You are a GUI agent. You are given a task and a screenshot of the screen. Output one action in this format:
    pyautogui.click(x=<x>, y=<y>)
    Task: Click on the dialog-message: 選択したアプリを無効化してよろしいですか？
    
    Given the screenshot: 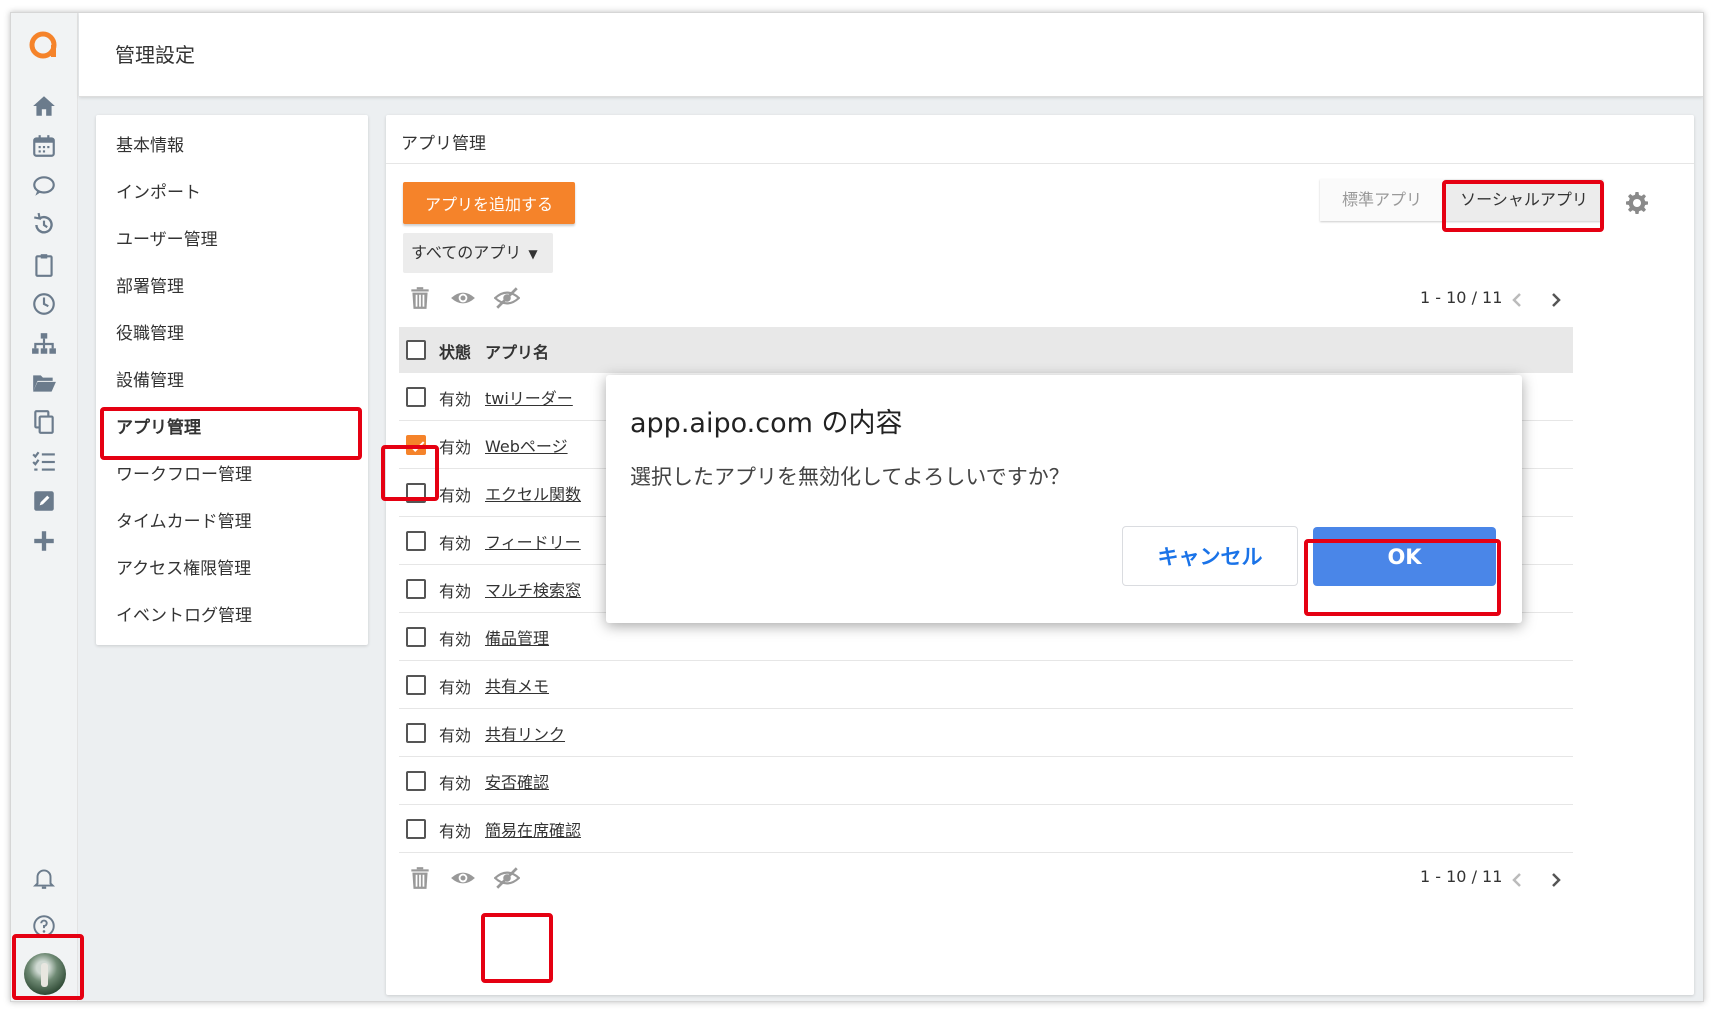 What is the action you would take?
    pyautogui.click(x=850, y=477)
    